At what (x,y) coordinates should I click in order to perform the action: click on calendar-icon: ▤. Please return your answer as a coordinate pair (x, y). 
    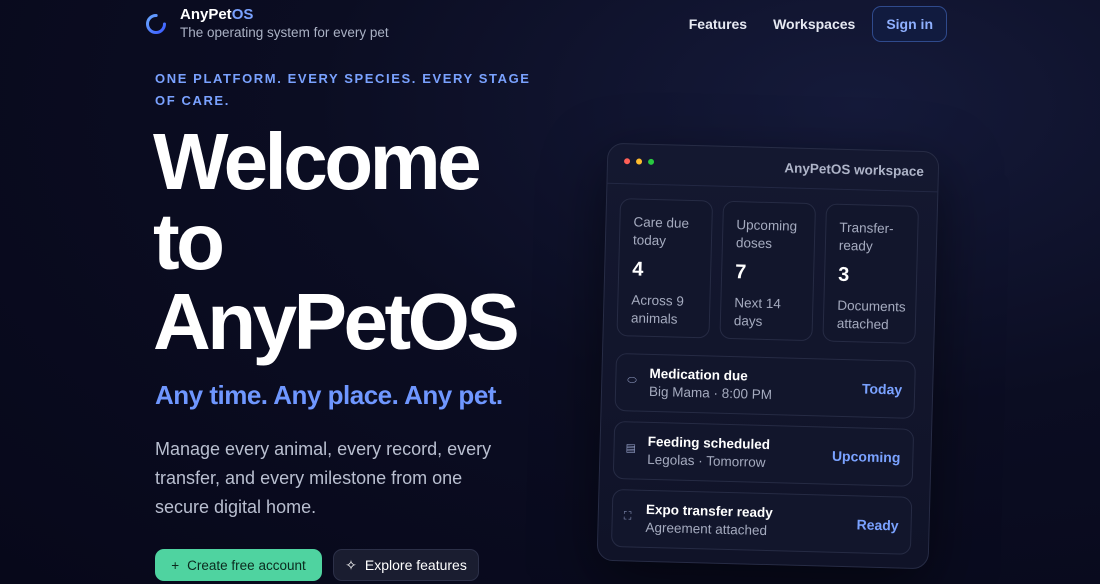
    Looking at the image, I should click on (631, 448).